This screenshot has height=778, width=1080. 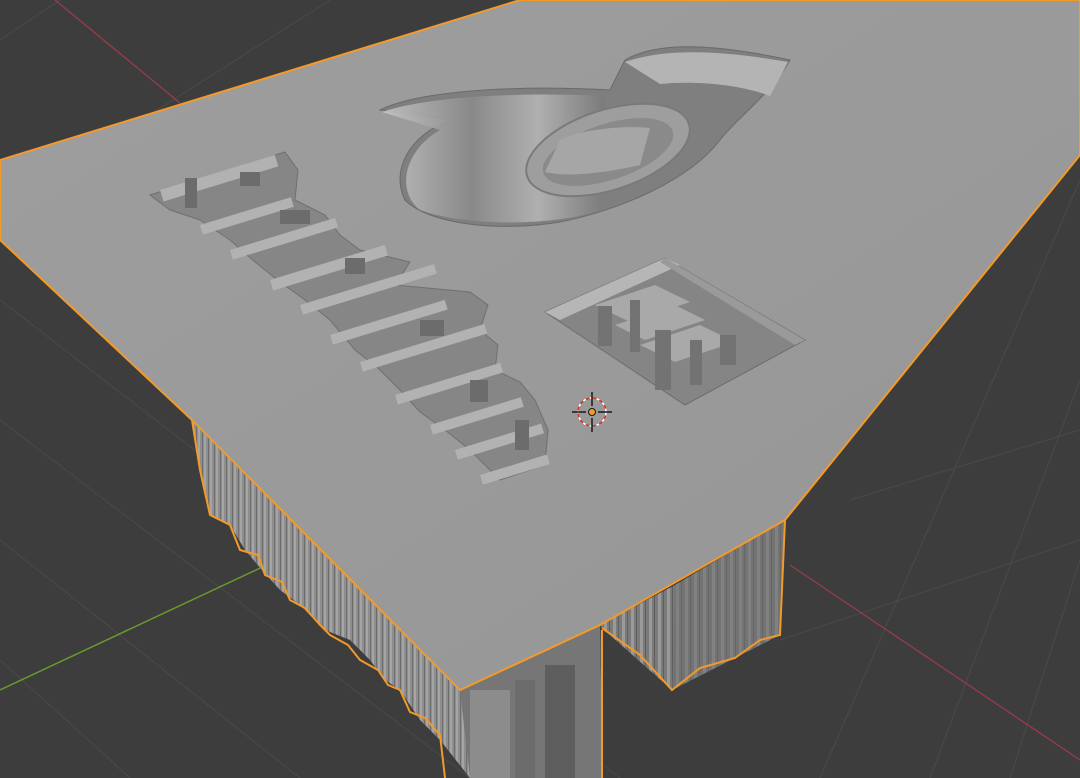 What do you see at coordinates (592, 412) in the screenshot?
I see `object-origin-icon` at bounding box center [592, 412].